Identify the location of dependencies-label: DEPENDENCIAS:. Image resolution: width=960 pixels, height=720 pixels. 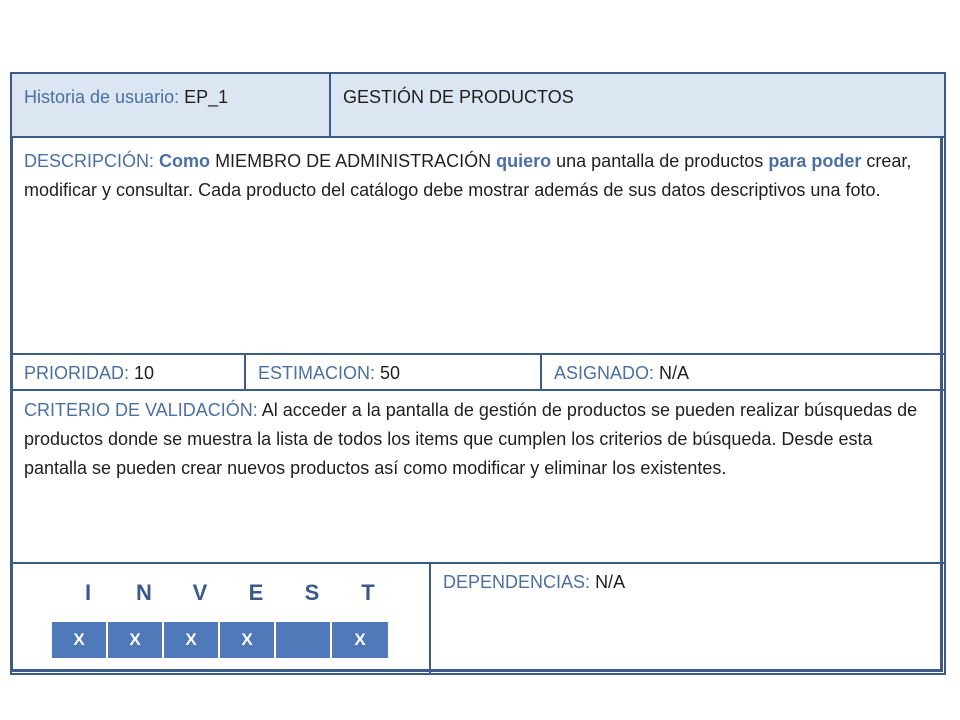
(517, 582).